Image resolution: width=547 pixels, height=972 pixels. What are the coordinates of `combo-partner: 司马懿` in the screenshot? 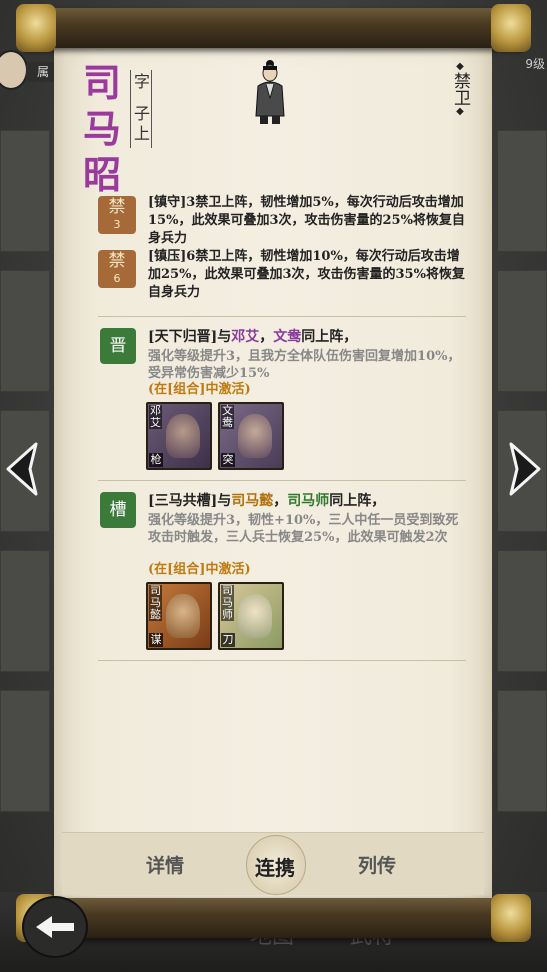 It's located at (252, 501).